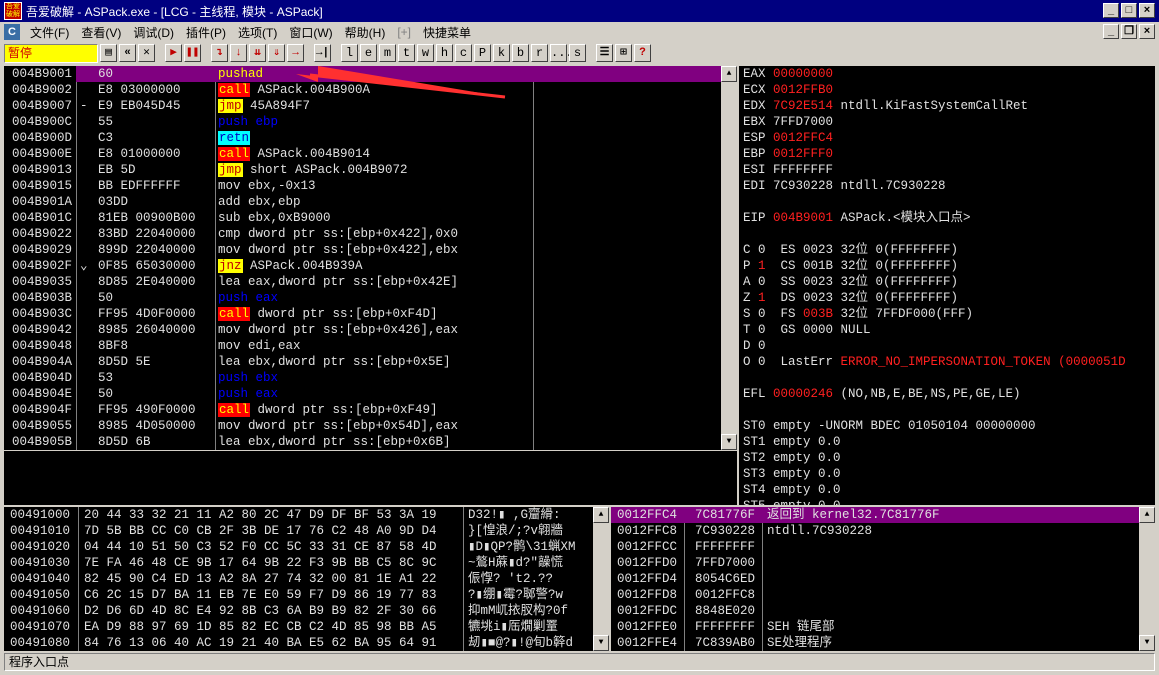  Describe the element at coordinates (370, 90) in the screenshot. I see `disassembly-row: 004B9002 E8 03000000 call ASPack.004B900A` at that location.